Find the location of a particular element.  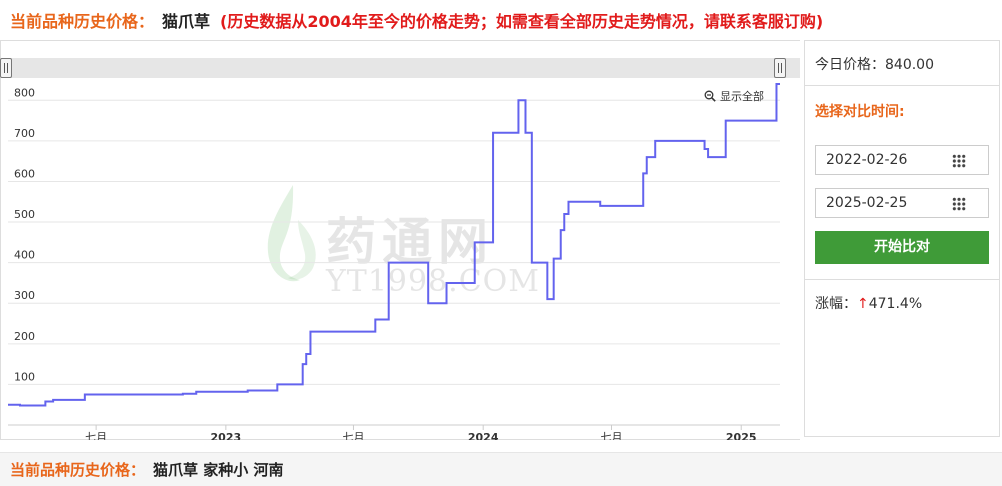

compare-time-label: 选择对比时间: is located at coordinates (860, 112).